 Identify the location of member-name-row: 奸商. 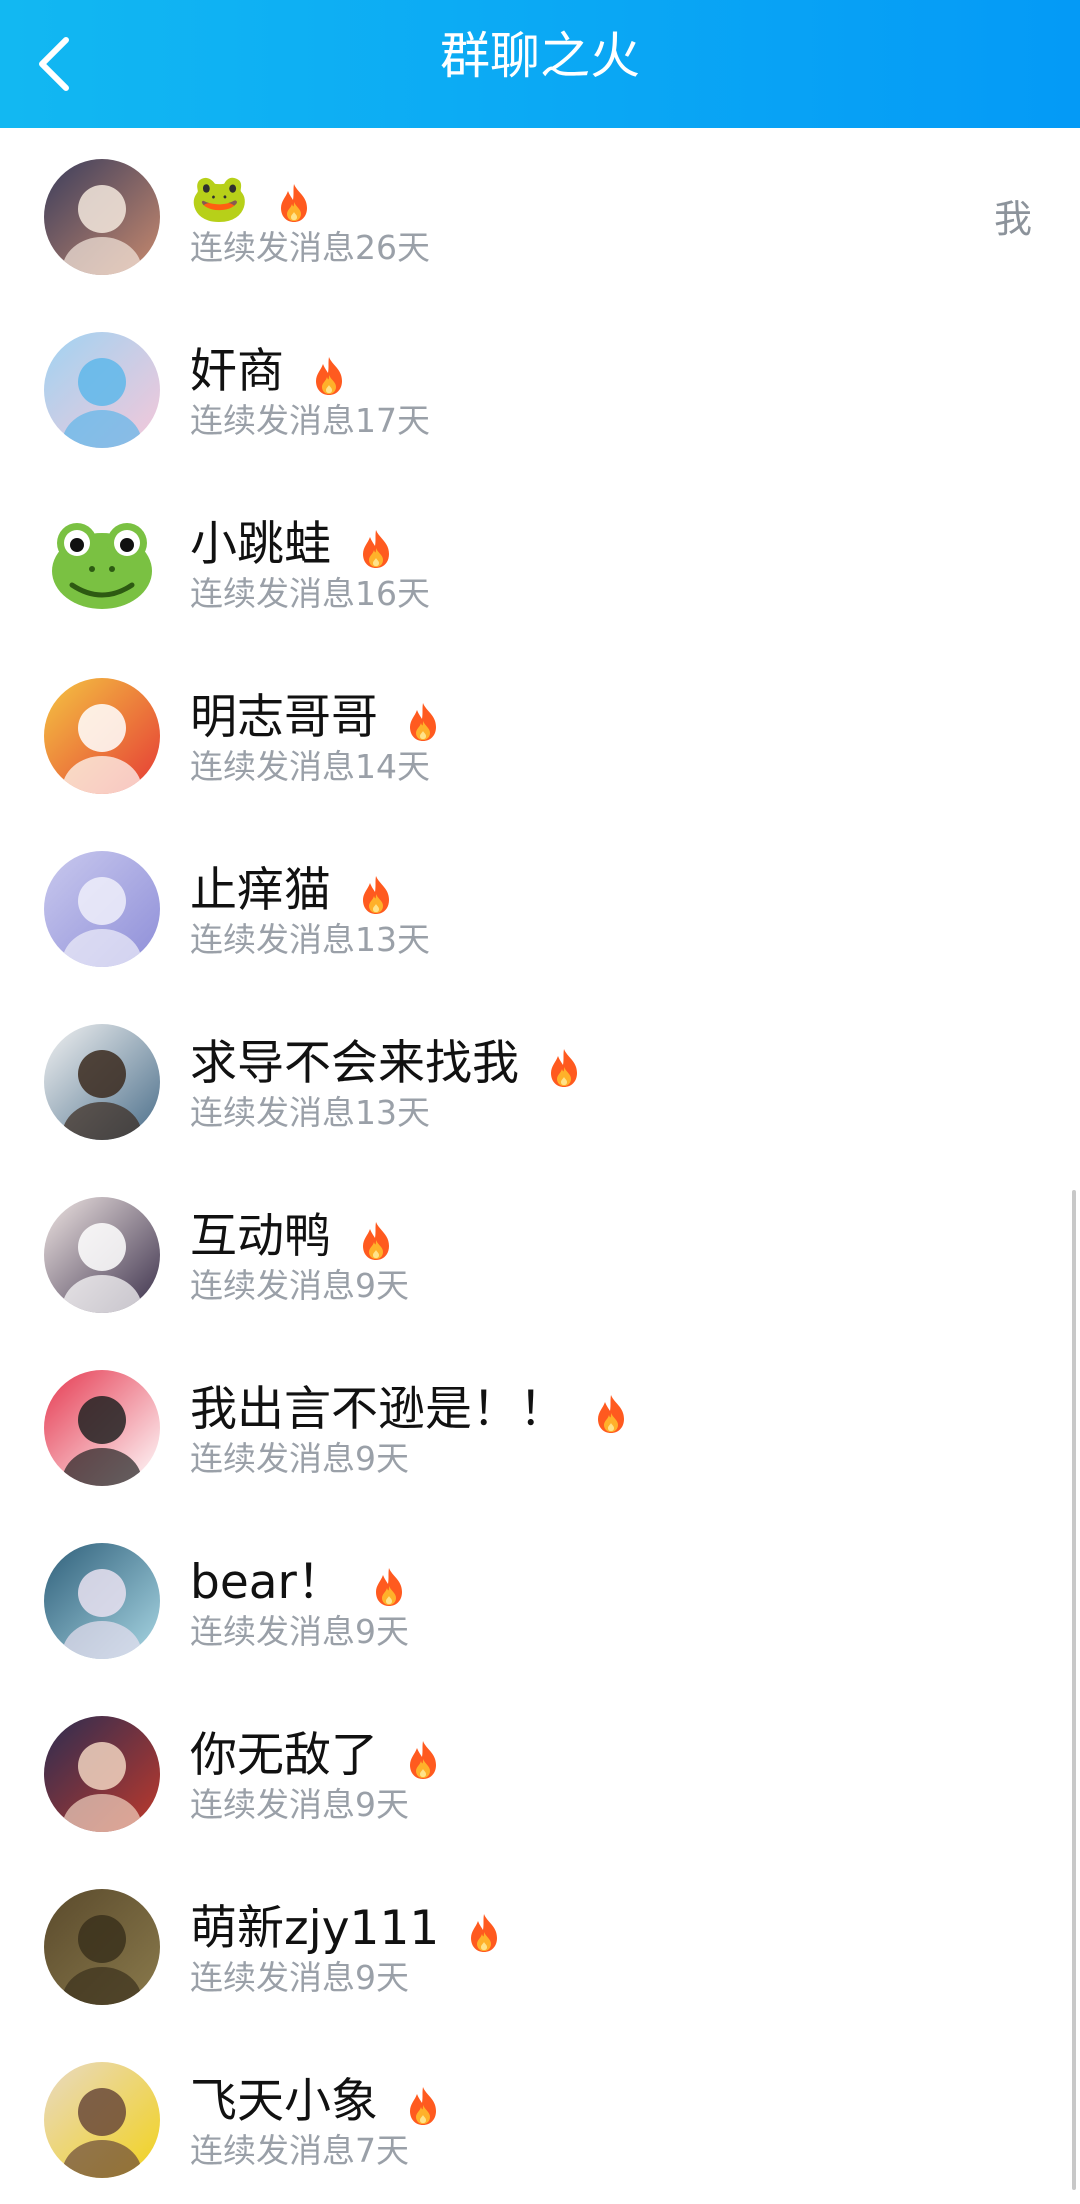
(268, 372).